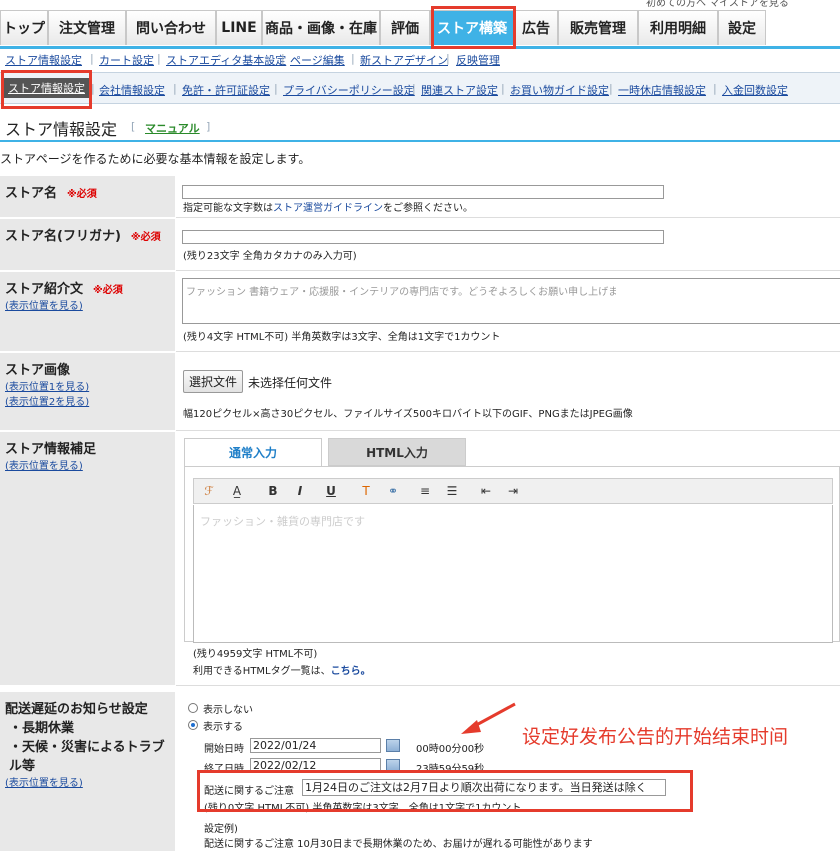 Image resolution: width=840 pixels, height=852 pixels. What do you see at coordinates (224, 749) in the screenshot?
I see `start-label: 開始日時` at bounding box center [224, 749].